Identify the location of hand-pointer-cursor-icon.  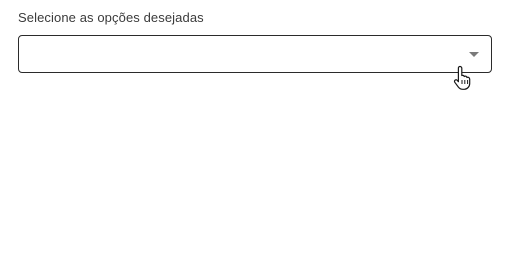
(462, 77).